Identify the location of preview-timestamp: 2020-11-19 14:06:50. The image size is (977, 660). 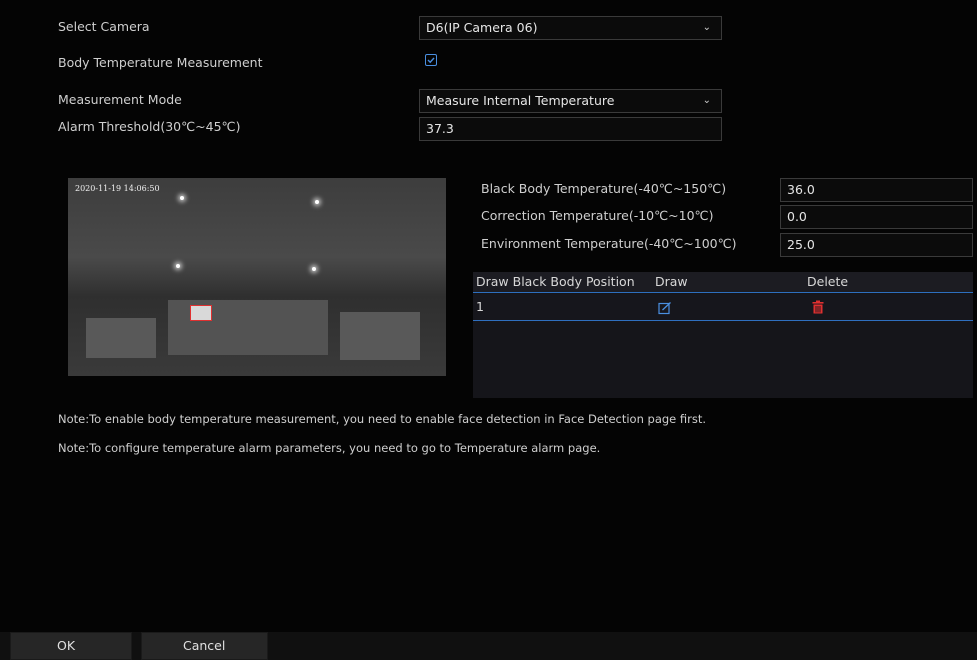
(117, 188).